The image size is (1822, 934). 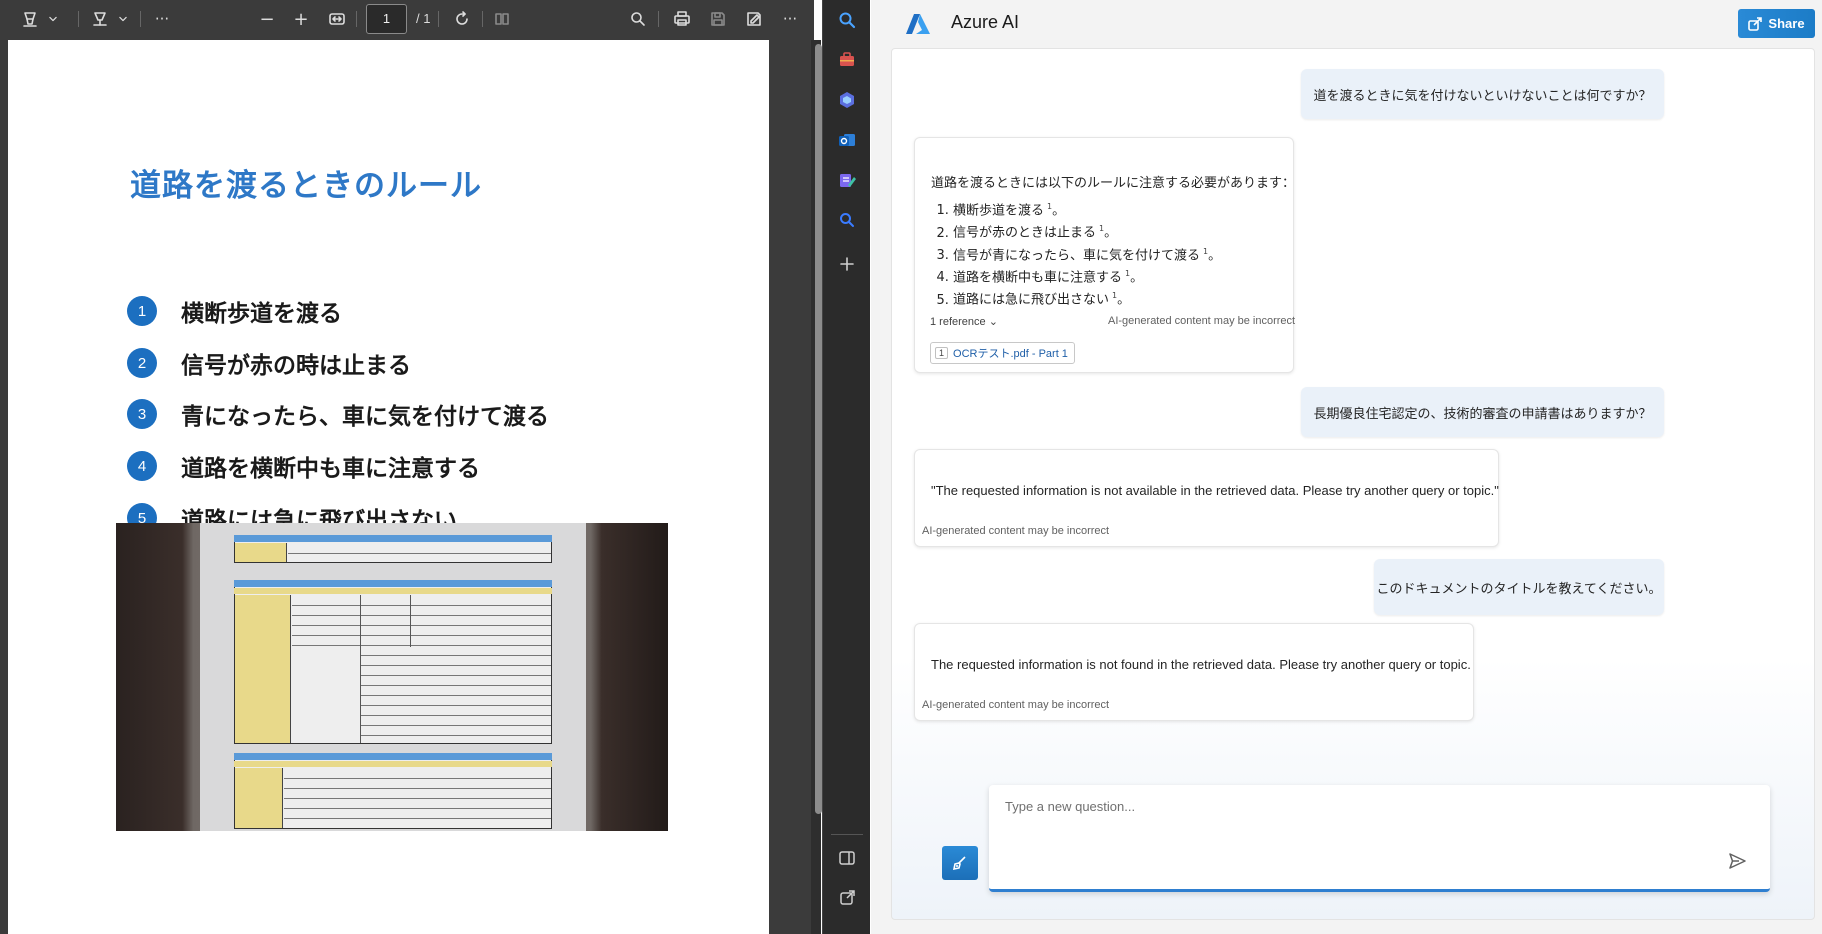 What do you see at coordinates (847, 264) in the screenshot?
I see `add-icon` at bounding box center [847, 264].